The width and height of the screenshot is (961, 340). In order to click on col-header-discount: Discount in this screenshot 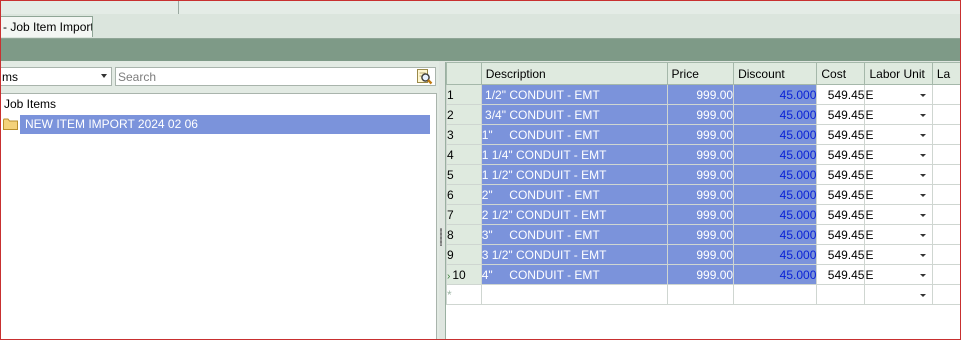, I will do `click(775, 73)`.